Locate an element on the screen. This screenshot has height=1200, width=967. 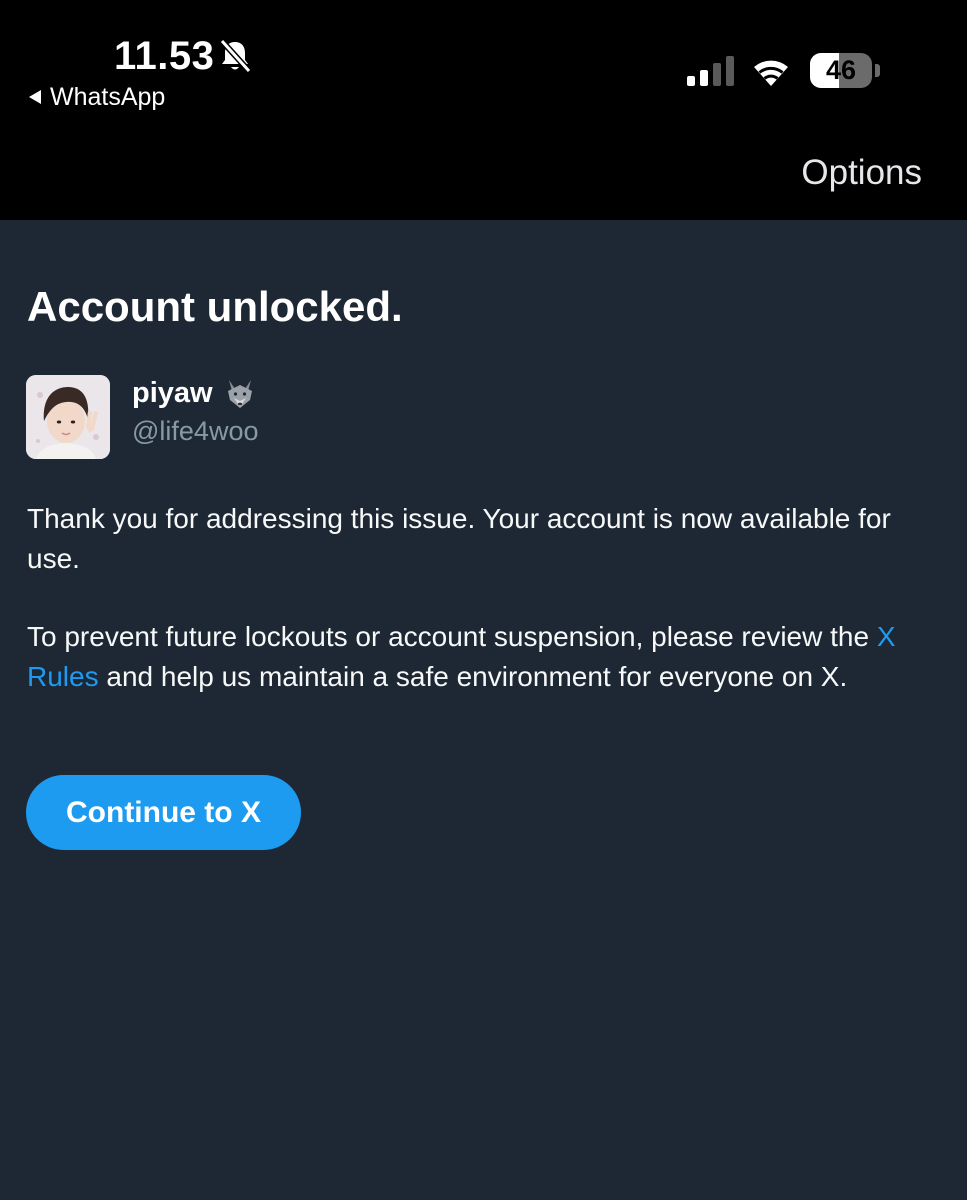
continue-button: Continue to X is located at coordinates (163, 812).